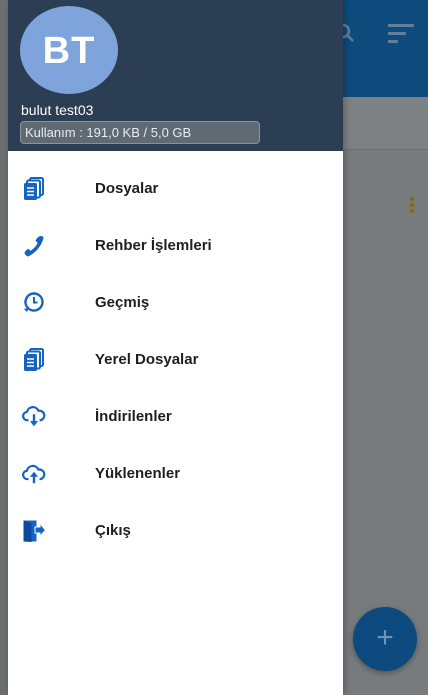 The image size is (428, 695). Describe the element at coordinates (133, 416) in the screenshot. I see `menu-item-label: İndirilenler` at that location.